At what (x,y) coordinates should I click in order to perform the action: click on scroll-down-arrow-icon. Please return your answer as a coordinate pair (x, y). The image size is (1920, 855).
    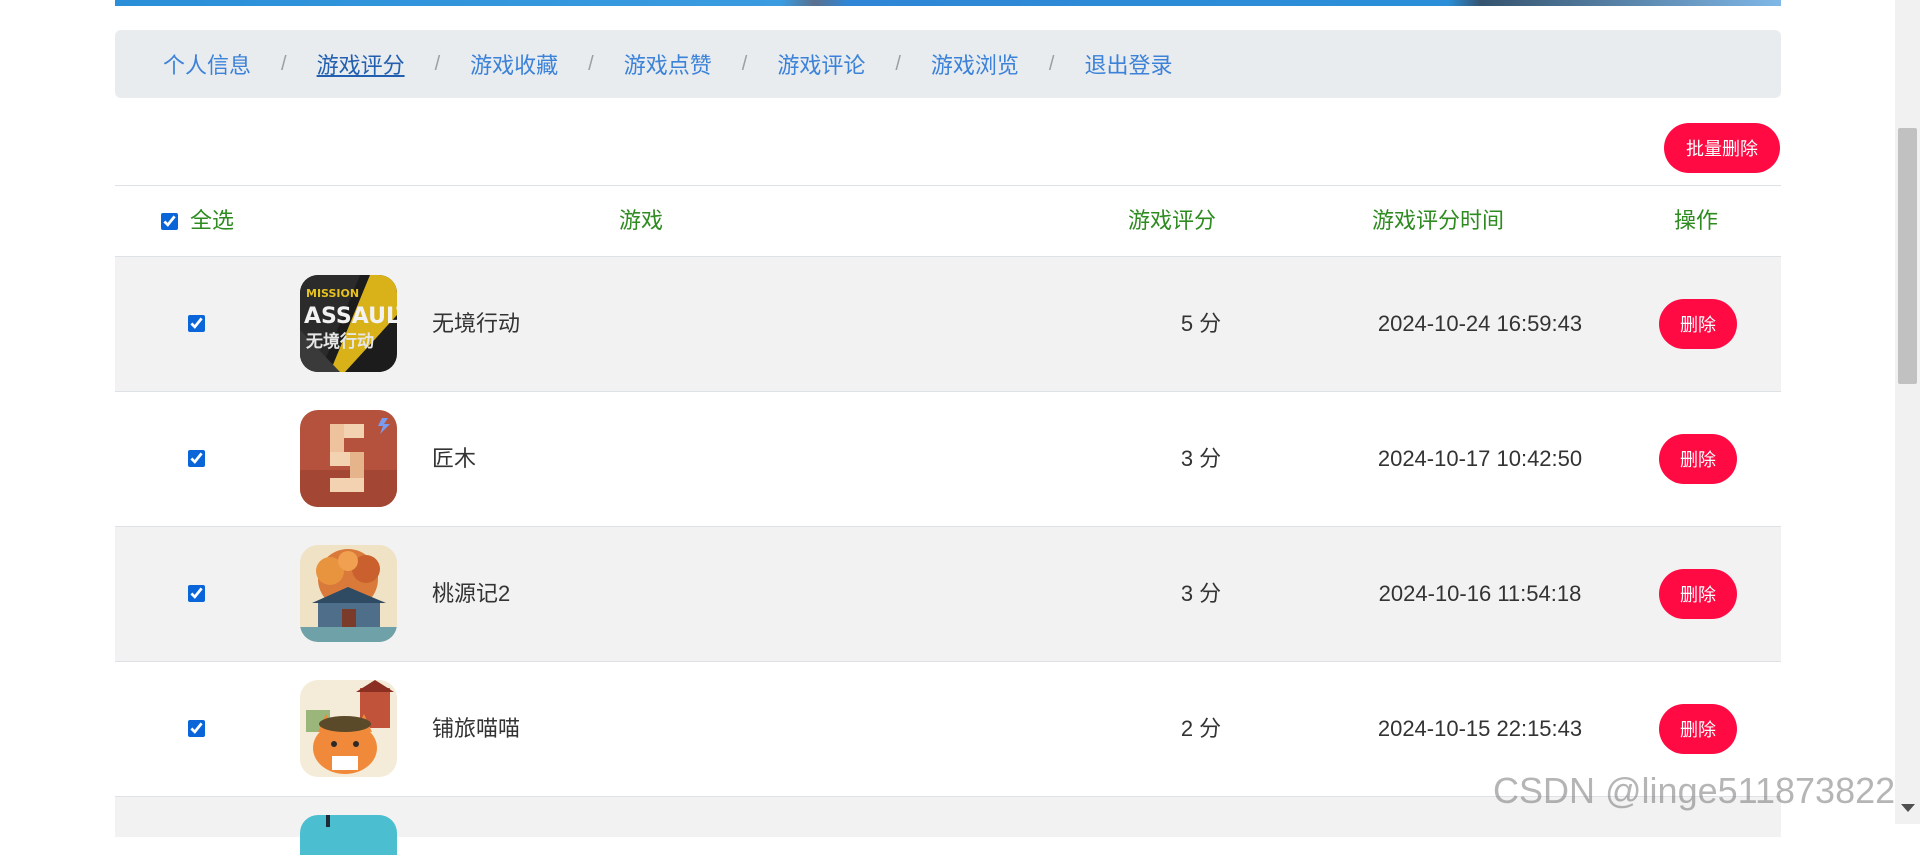
    Looking at the image, I should click on (1908, 808).